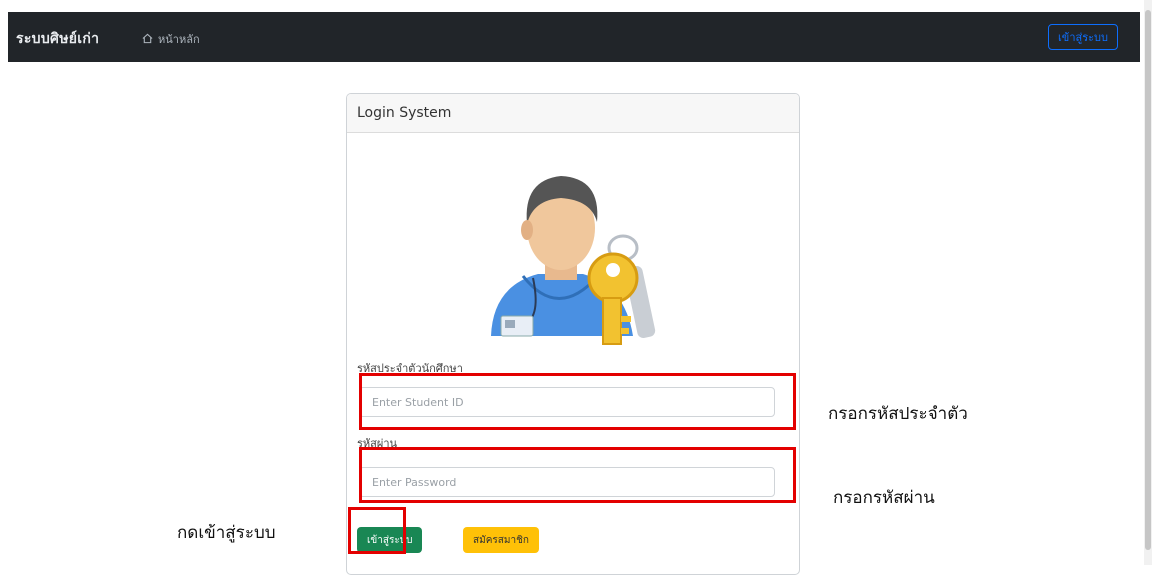  I want to click on top-navbar: ระบบศิษย์เก่า หน้าหลัก เข้าสู่ระบบ, so click(574, 37).